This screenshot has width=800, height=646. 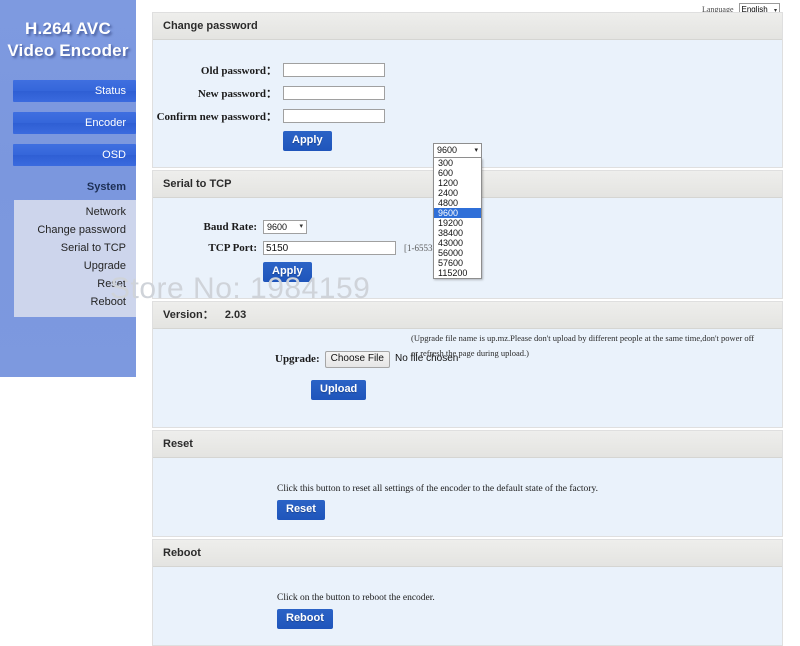 What do you see at coordinates (467, 70) in the screenshot?
I see `old-password-row: Old password：` at bounding box center [467, 70].